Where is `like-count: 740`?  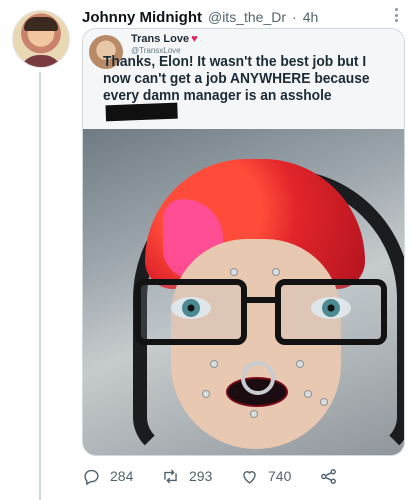 like-count: 740 is located at coordinates (280, 476).